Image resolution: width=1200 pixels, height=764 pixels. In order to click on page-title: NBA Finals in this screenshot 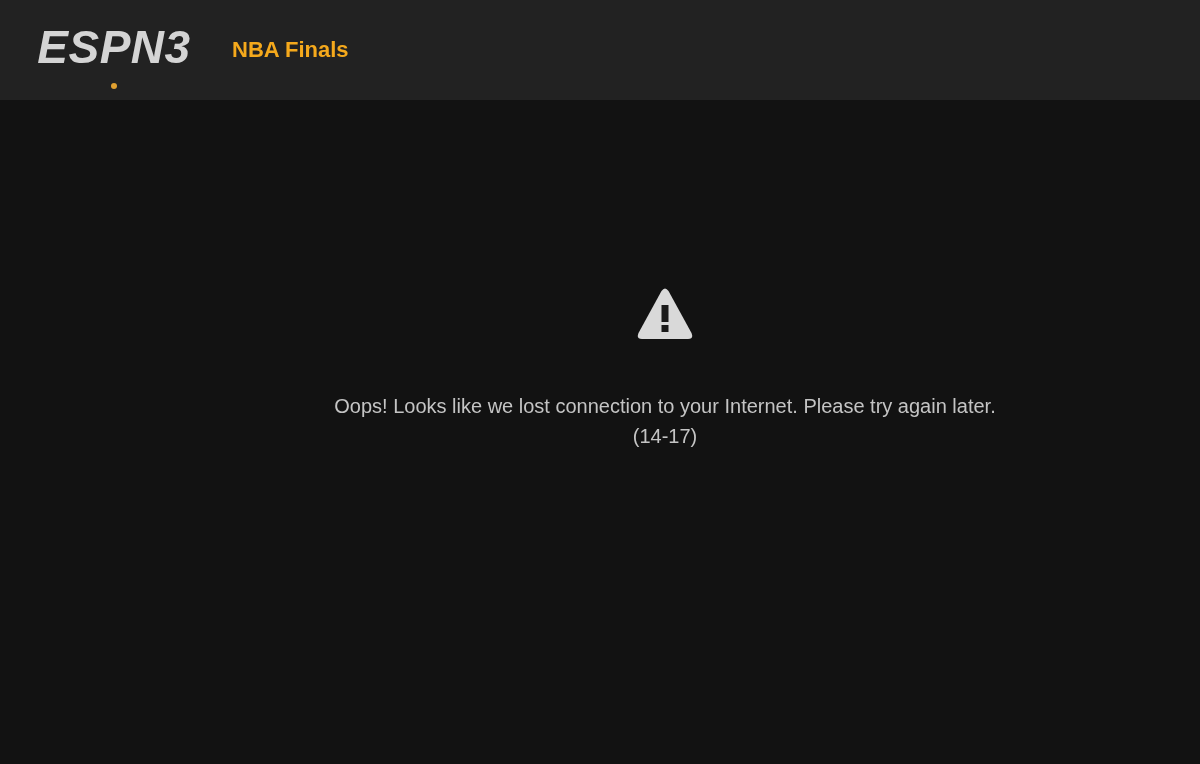, I will do `click(290, 50)`.